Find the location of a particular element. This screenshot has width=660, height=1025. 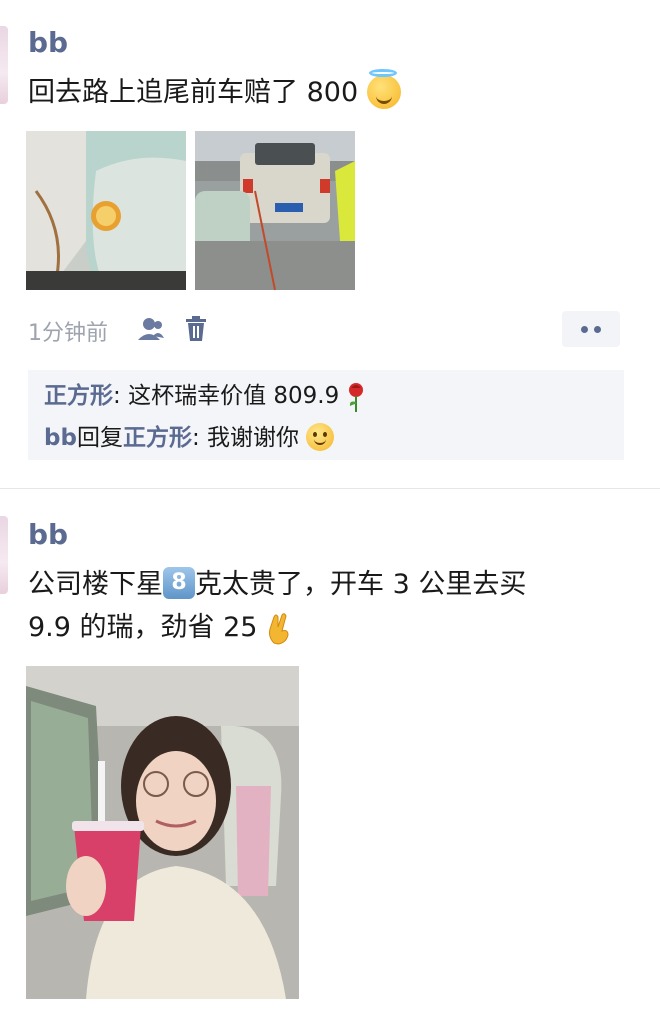

slightly-smiling-face-icon is located at coordinates (320, 436).